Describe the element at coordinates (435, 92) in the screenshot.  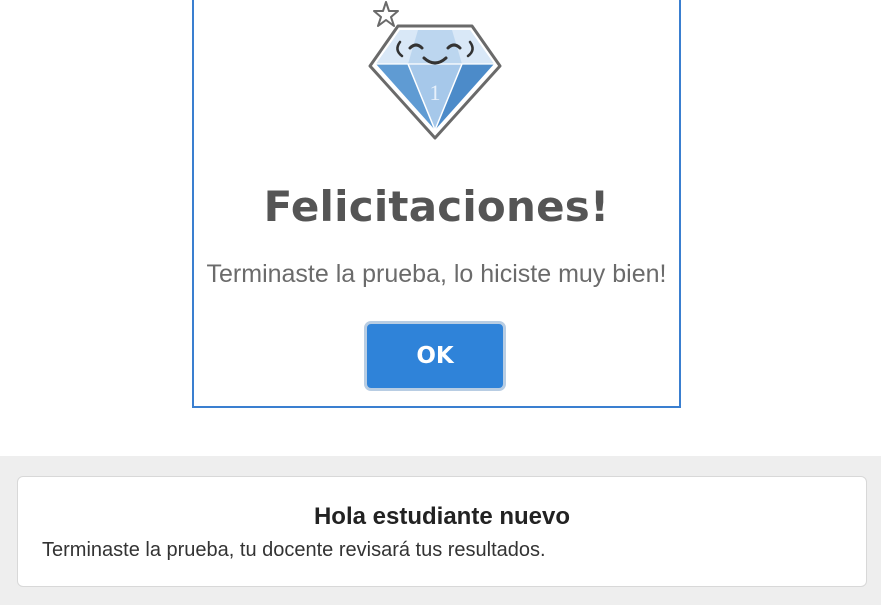
I see `badge-number: 1` at that location.